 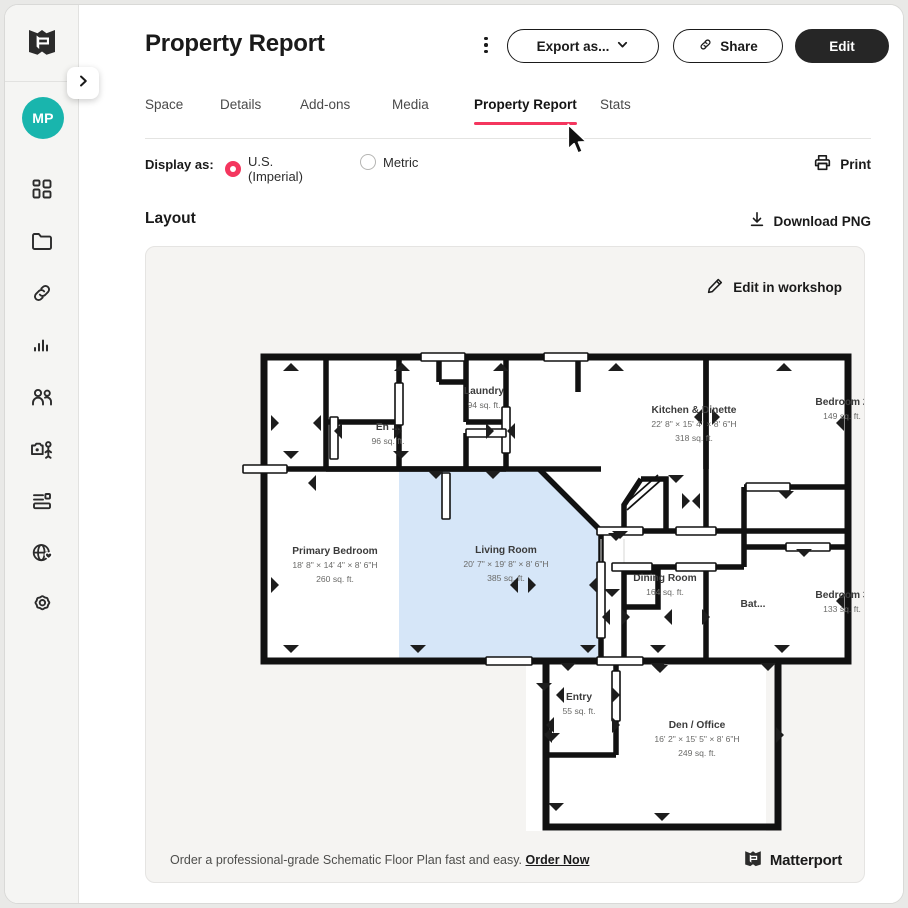 I want to click on download-png-label: Download PNG, so click(x=822, y=221).